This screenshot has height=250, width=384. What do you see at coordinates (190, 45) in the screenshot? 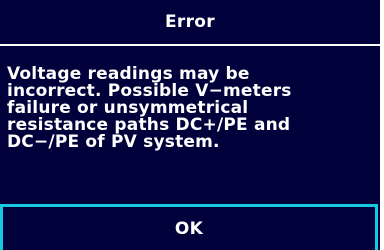
I see `title-divider` at bounding box center [190, 45].